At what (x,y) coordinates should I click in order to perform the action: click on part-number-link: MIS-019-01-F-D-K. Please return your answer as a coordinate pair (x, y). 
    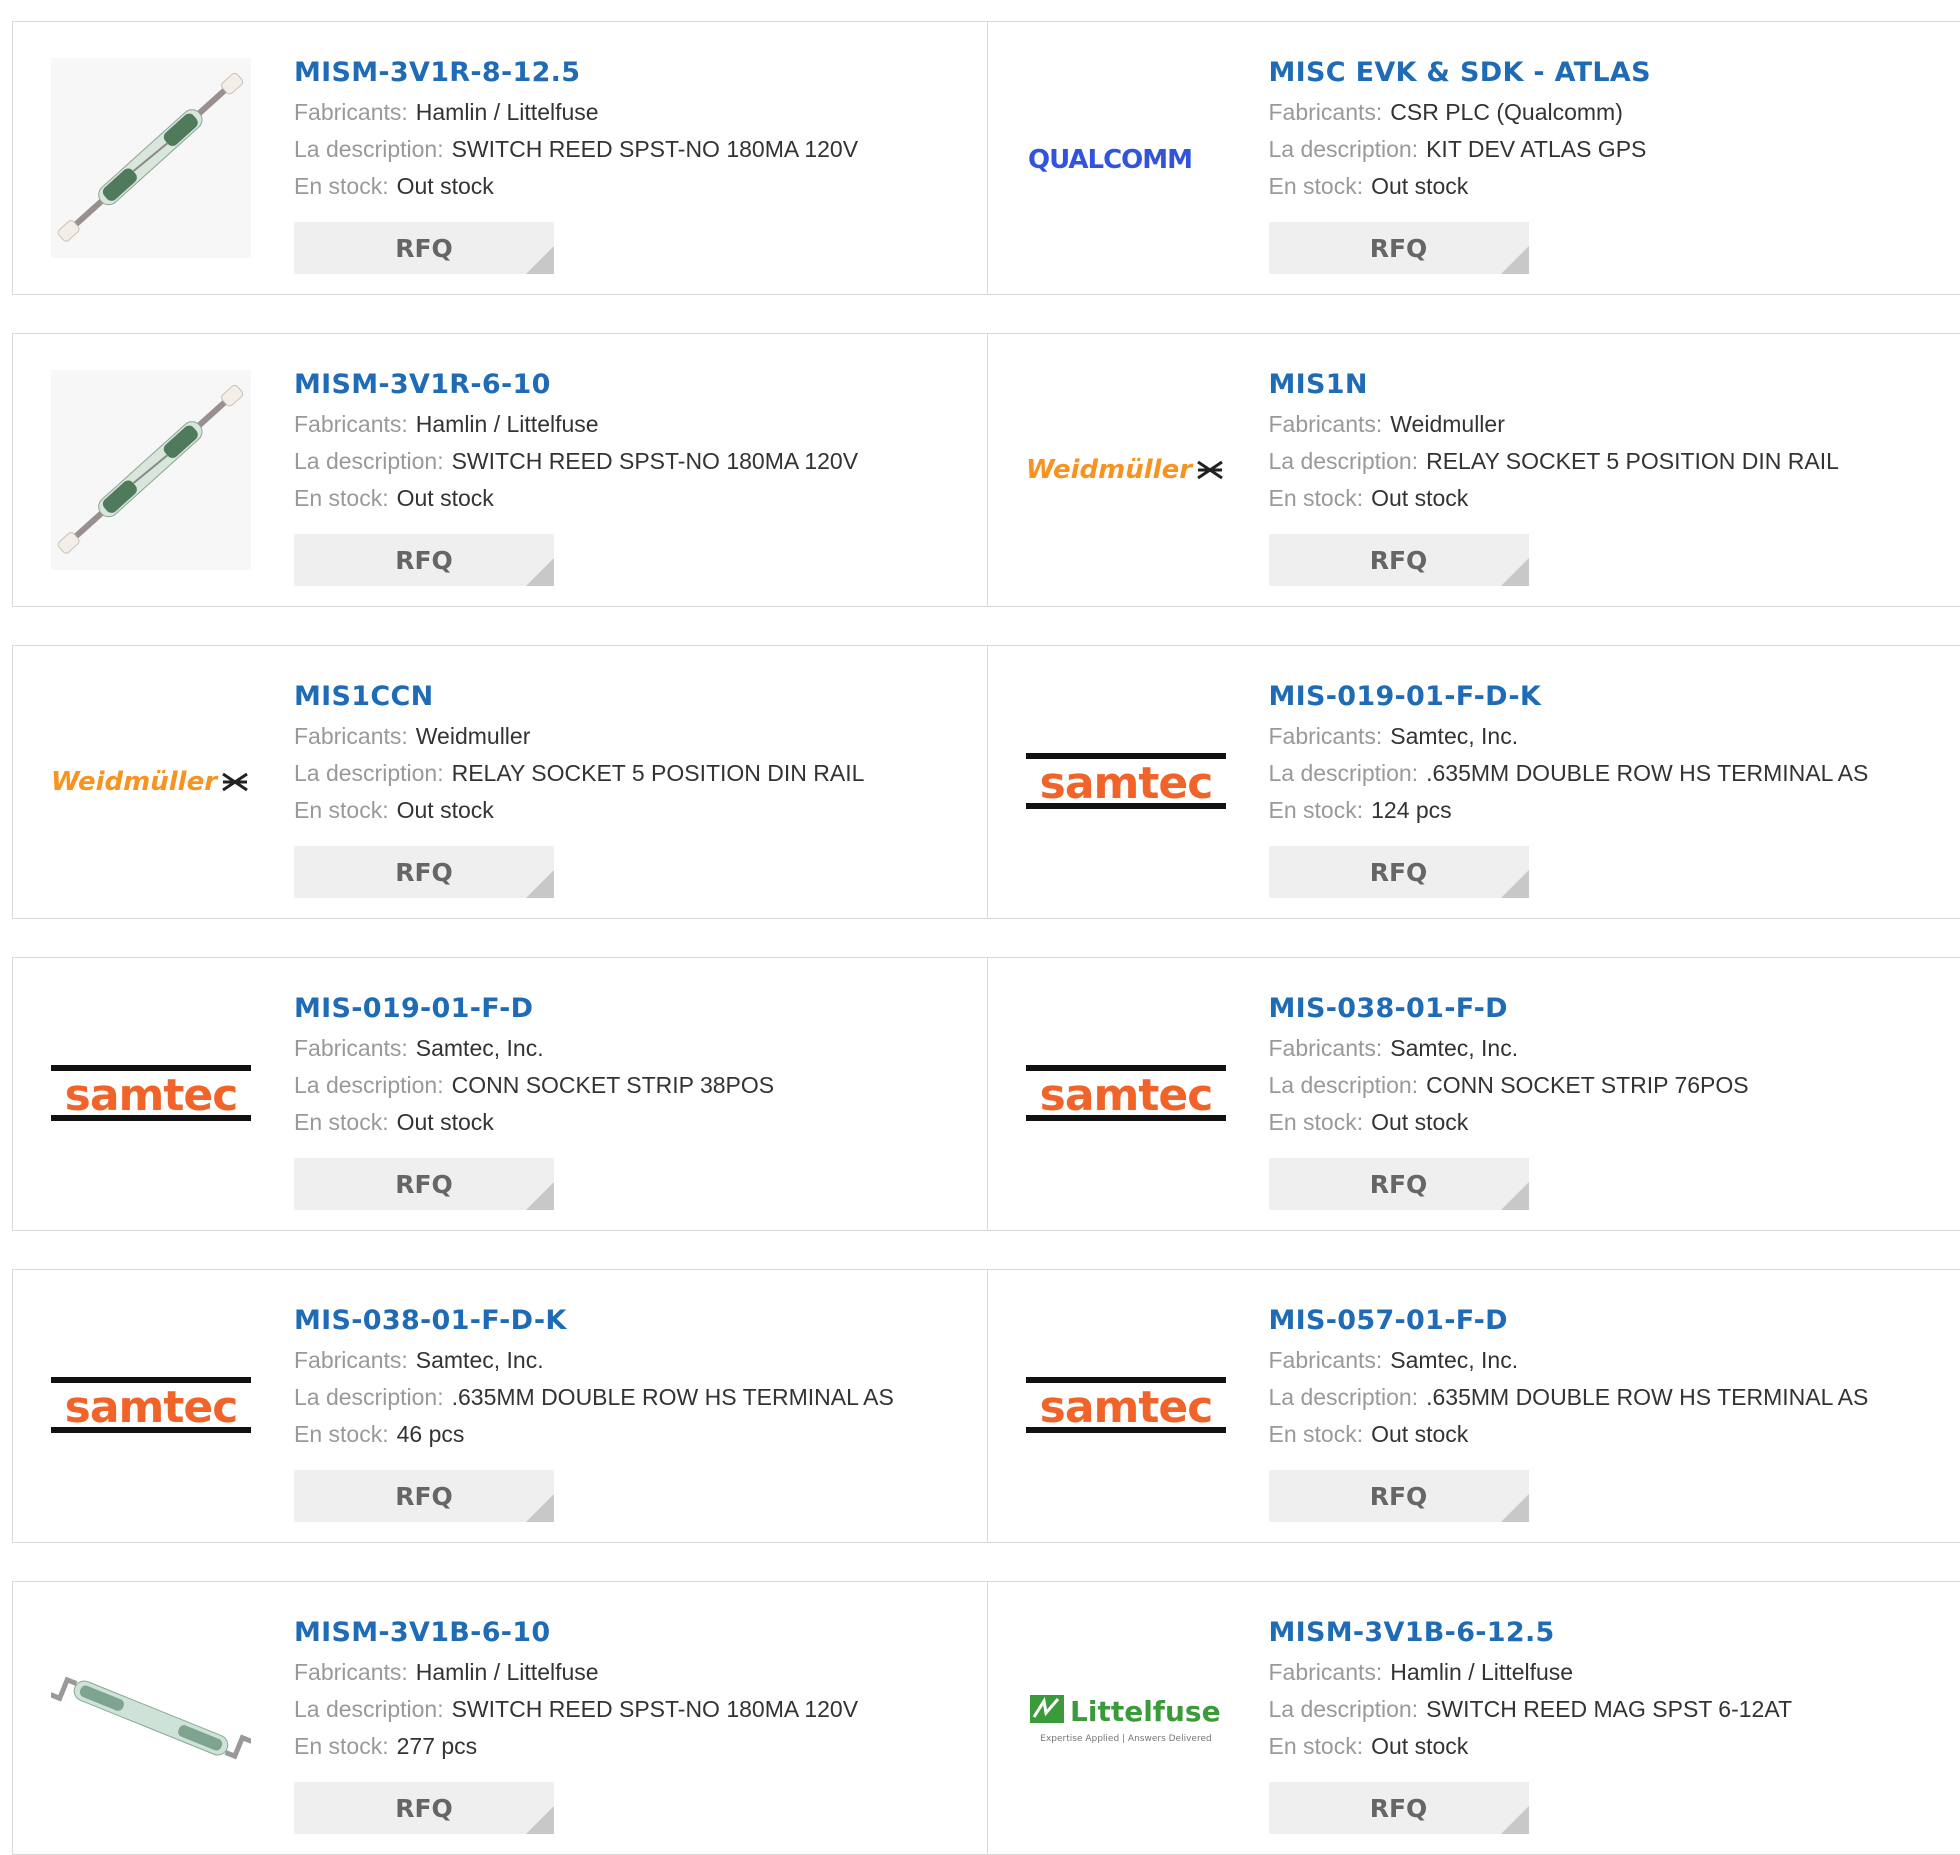
    Looking at the image, I should click on (1605, 697).